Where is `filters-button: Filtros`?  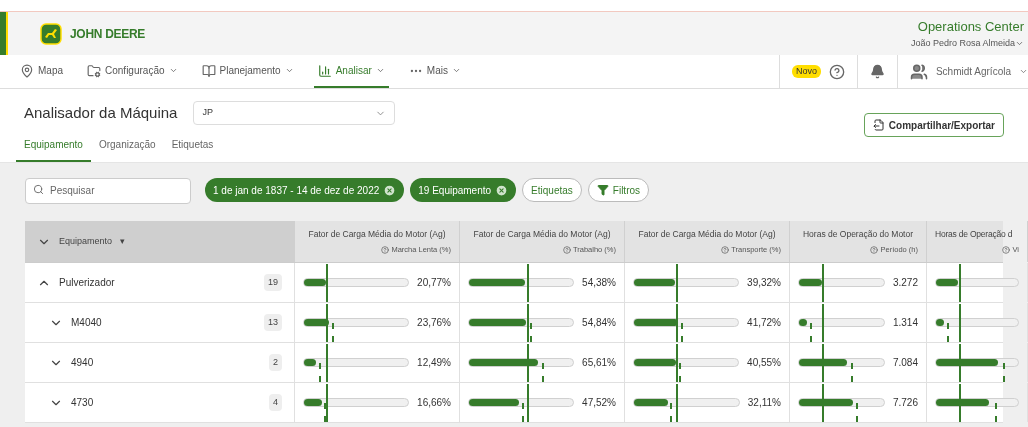
filters-button: Filtros is located at coordinates (618, 190).